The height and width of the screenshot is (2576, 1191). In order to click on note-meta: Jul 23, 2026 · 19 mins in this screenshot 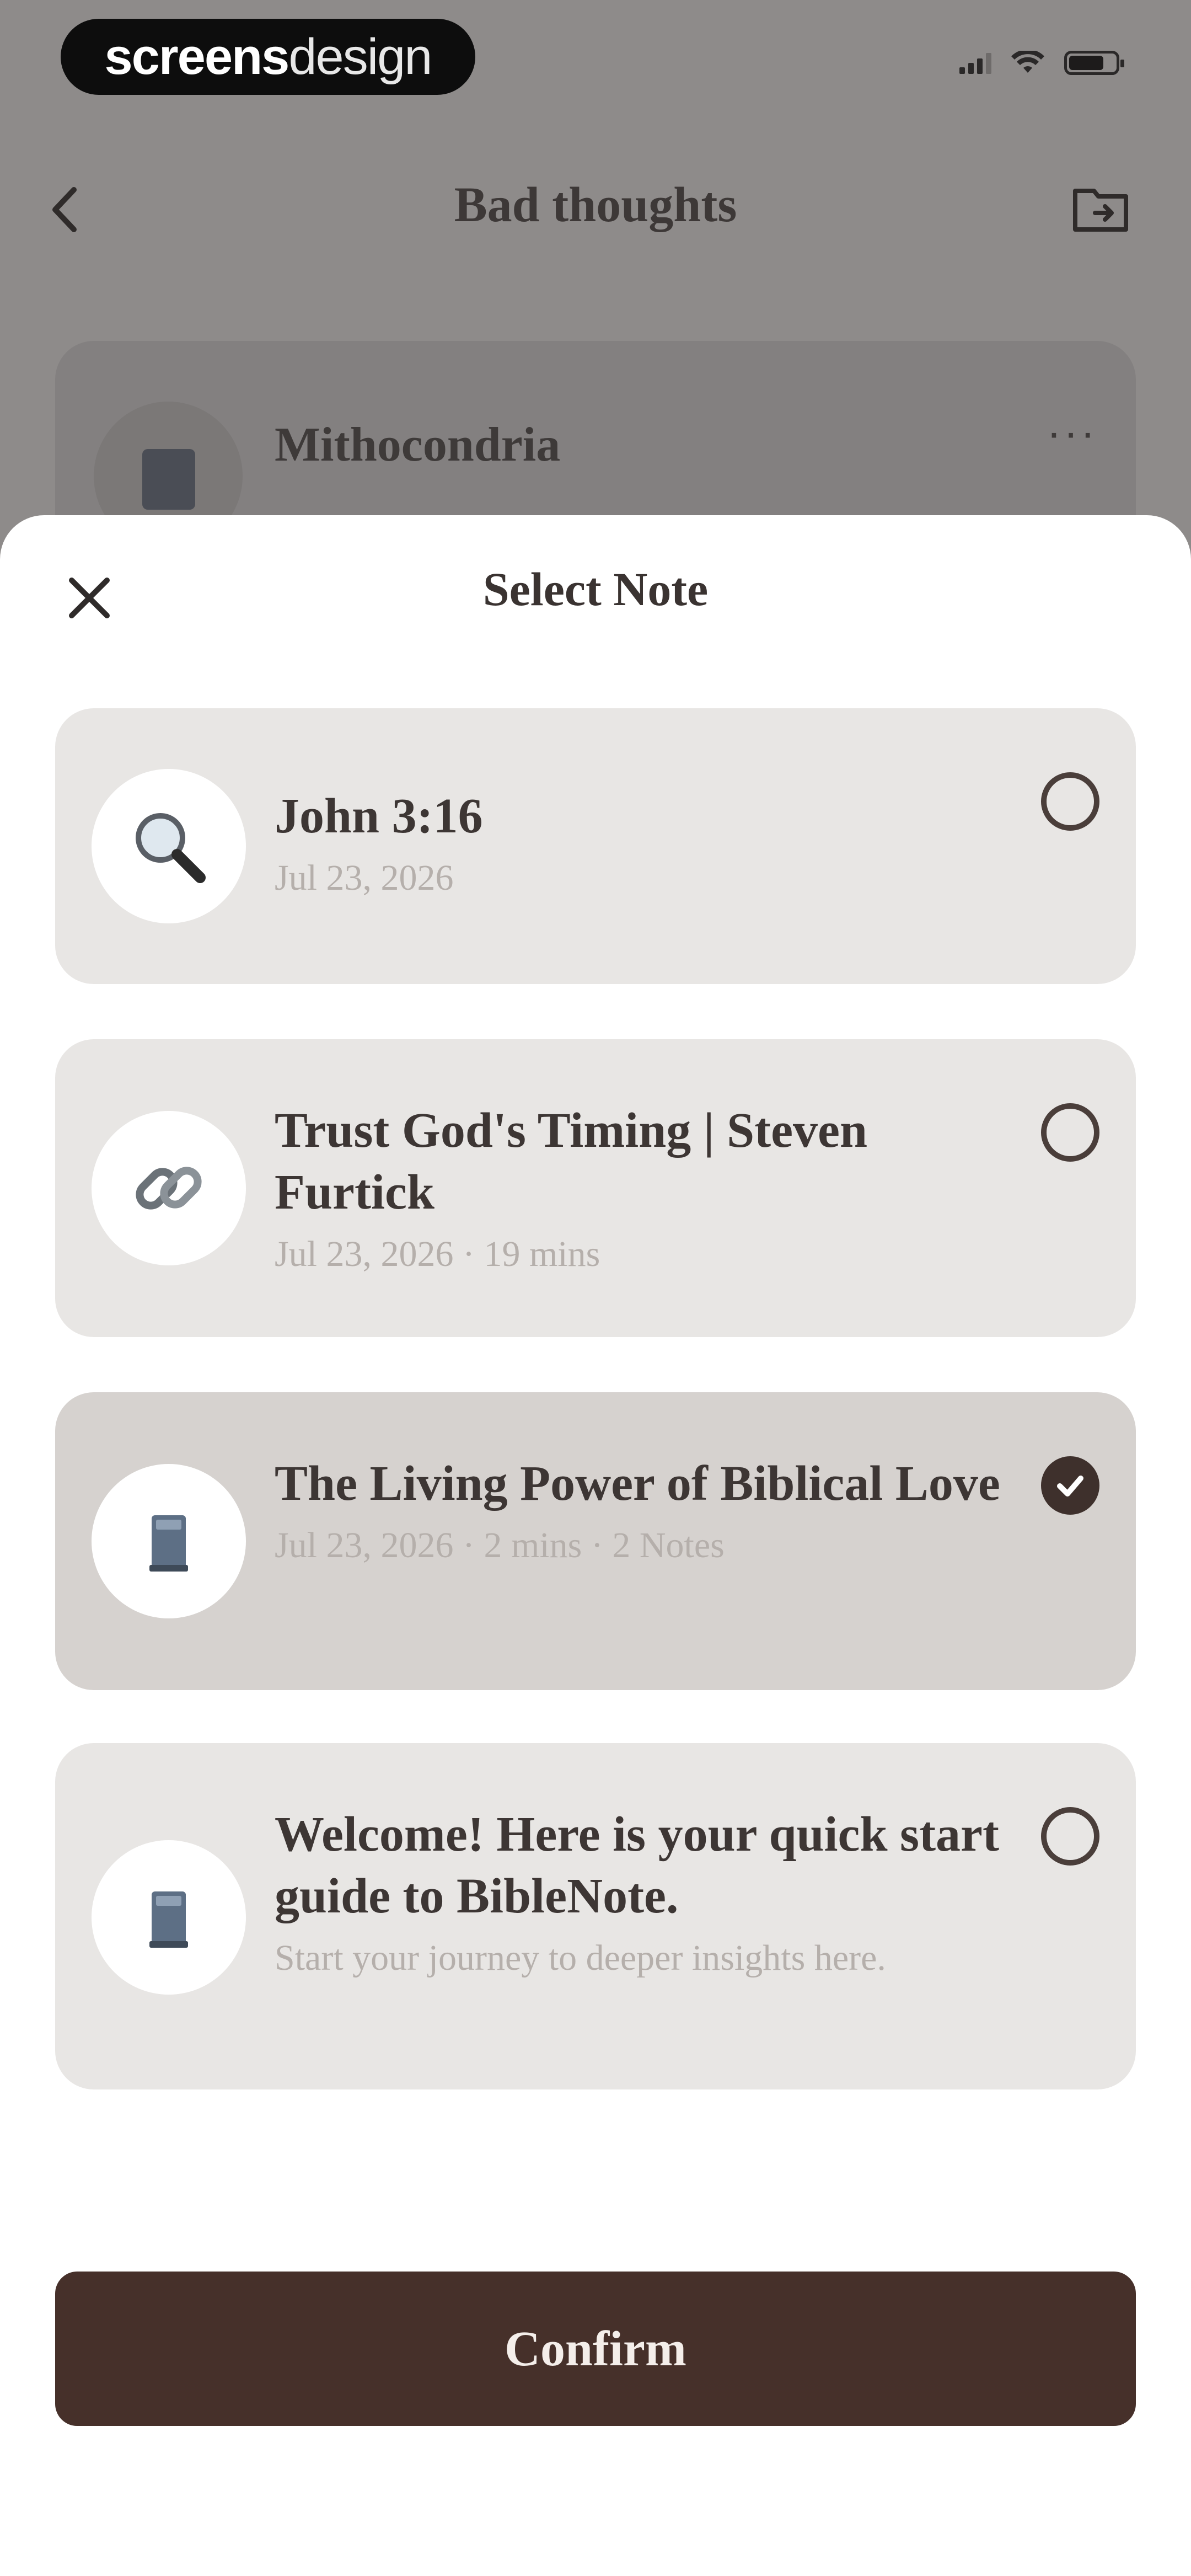, I will do `click(437, 1254)`.